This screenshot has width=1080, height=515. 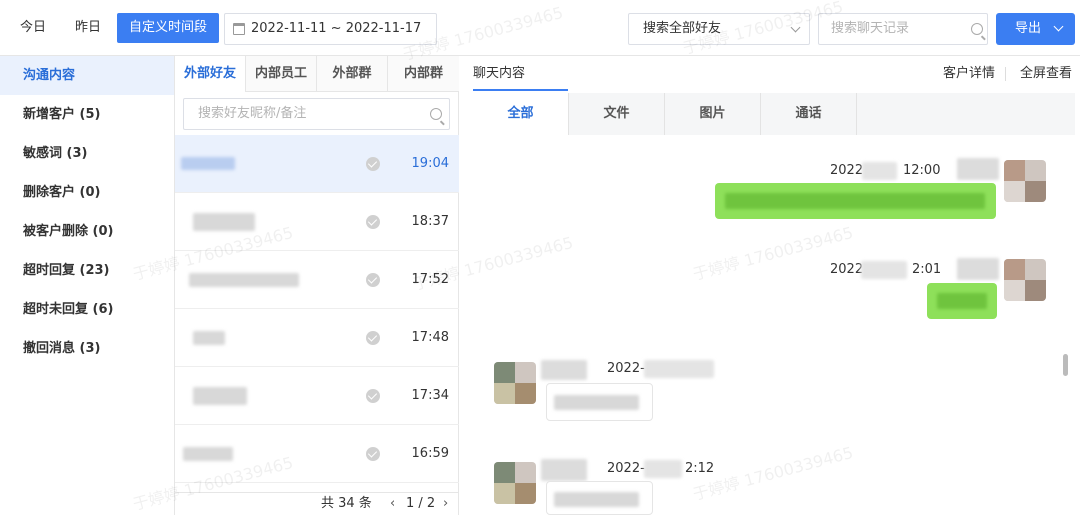 I want to click on chat-title-underline, so click(x=520, y=90).